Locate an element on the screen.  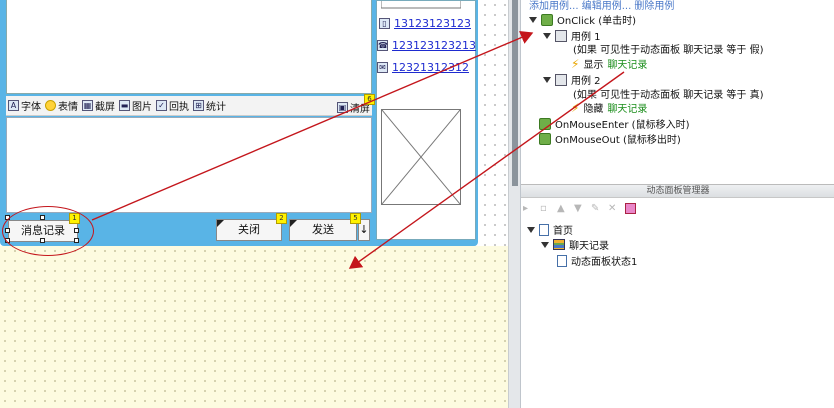
font-icon: A is located at coordinates (13, 105).